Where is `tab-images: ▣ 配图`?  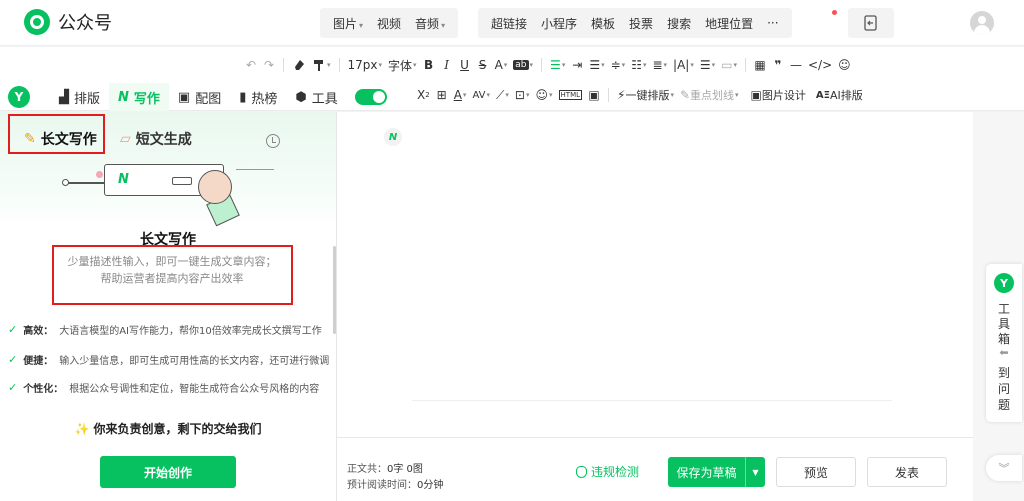
tab-images: ▣ 配图 is located at coordinates (199, 97).